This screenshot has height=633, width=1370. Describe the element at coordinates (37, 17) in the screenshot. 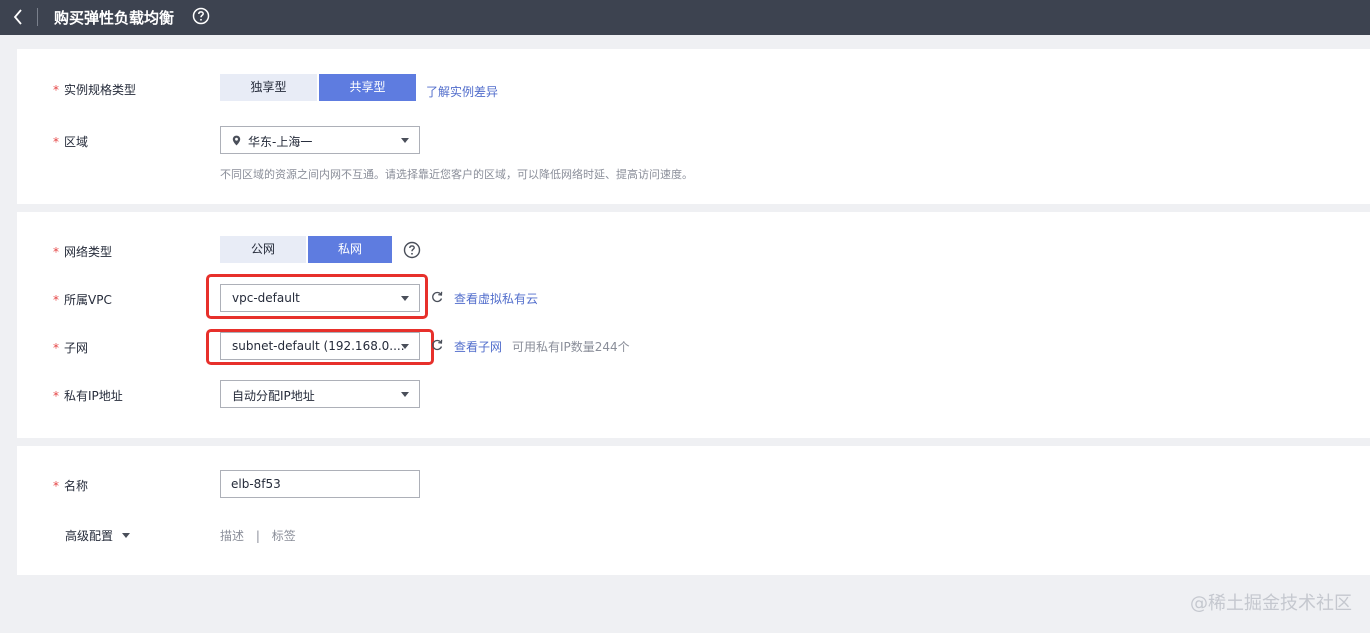

I see `header-divider` at that location.